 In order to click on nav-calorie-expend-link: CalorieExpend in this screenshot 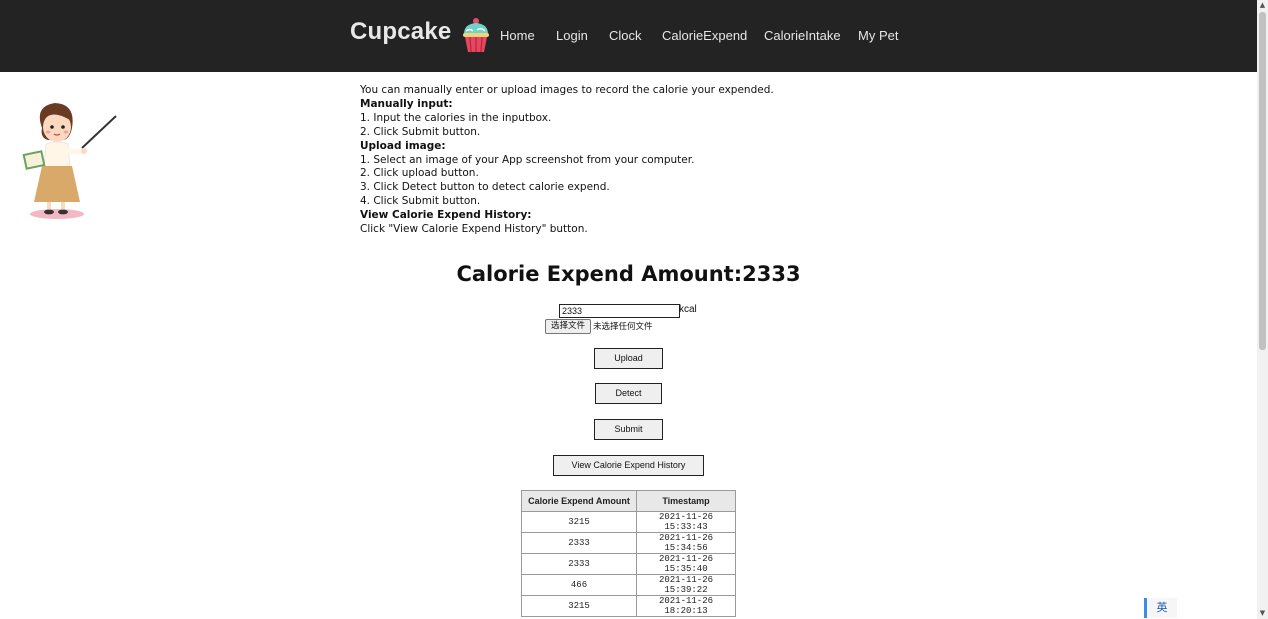, I will do `click(704, 35)`.